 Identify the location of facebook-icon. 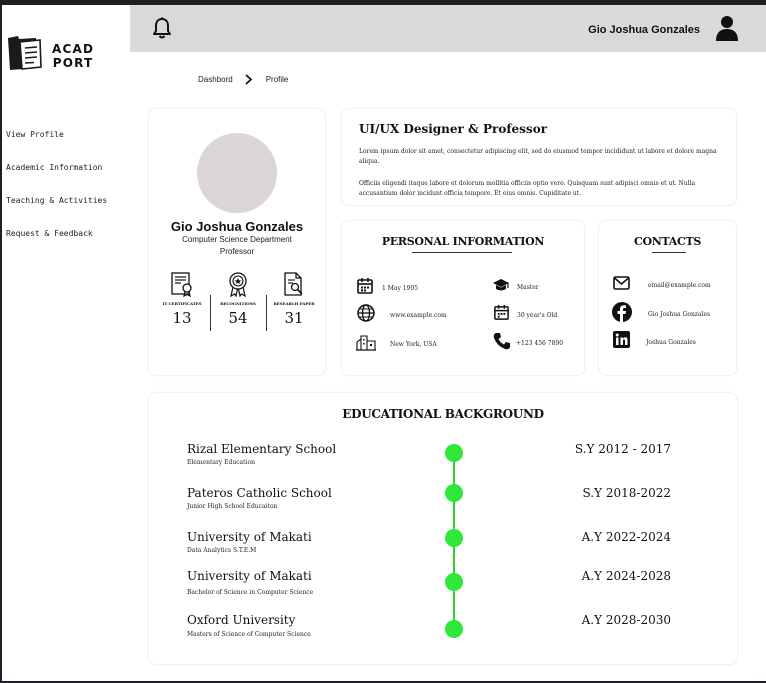
(622, 314).